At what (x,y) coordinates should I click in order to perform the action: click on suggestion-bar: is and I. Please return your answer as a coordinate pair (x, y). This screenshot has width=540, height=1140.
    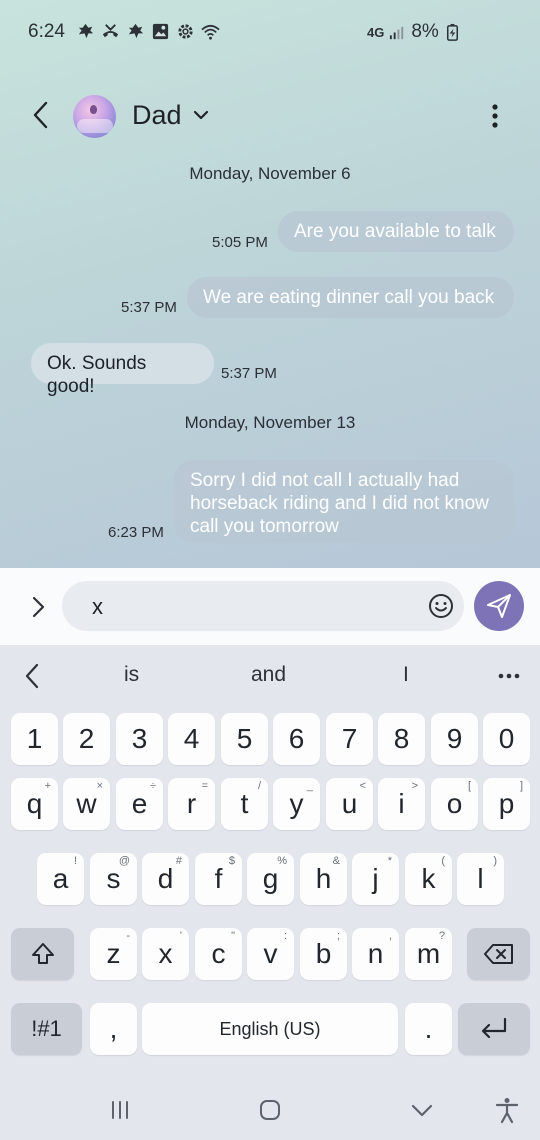
    Looking at the image, I should click on (270, 676).